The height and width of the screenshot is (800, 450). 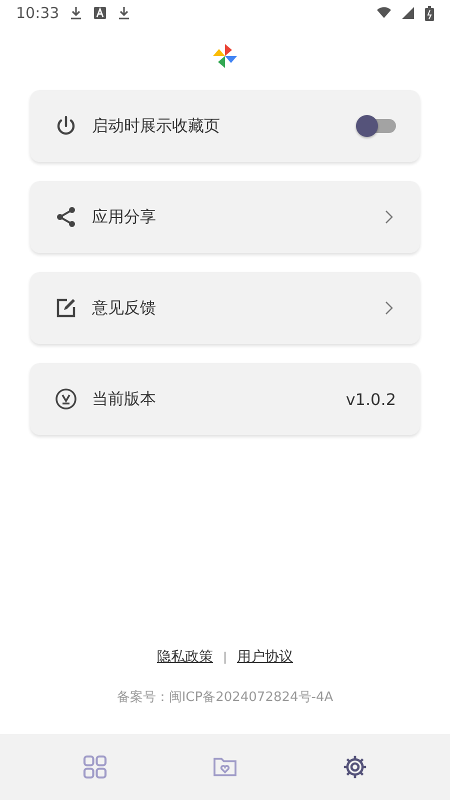 What do you see at coordinates (429, 13) in the screenshot?
I see `battery-icon` at bounding box center [429, 13].